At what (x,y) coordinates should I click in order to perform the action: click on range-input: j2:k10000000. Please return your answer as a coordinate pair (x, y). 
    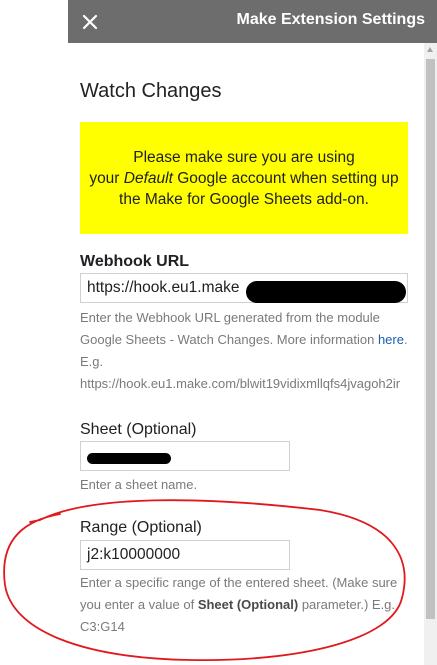
    Looking at the image, I should click on (185, 555).